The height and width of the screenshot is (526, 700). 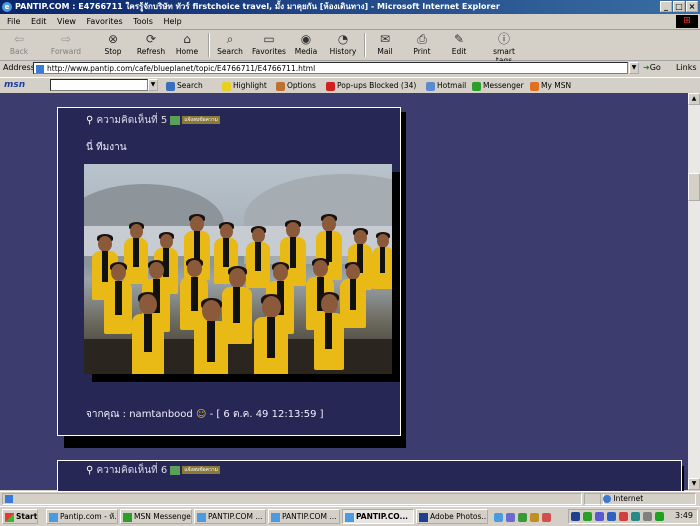 What do you see at coordinates (296, 85) in the screenshot?
I see `options-button: Options` at bounding box center [296, 85].